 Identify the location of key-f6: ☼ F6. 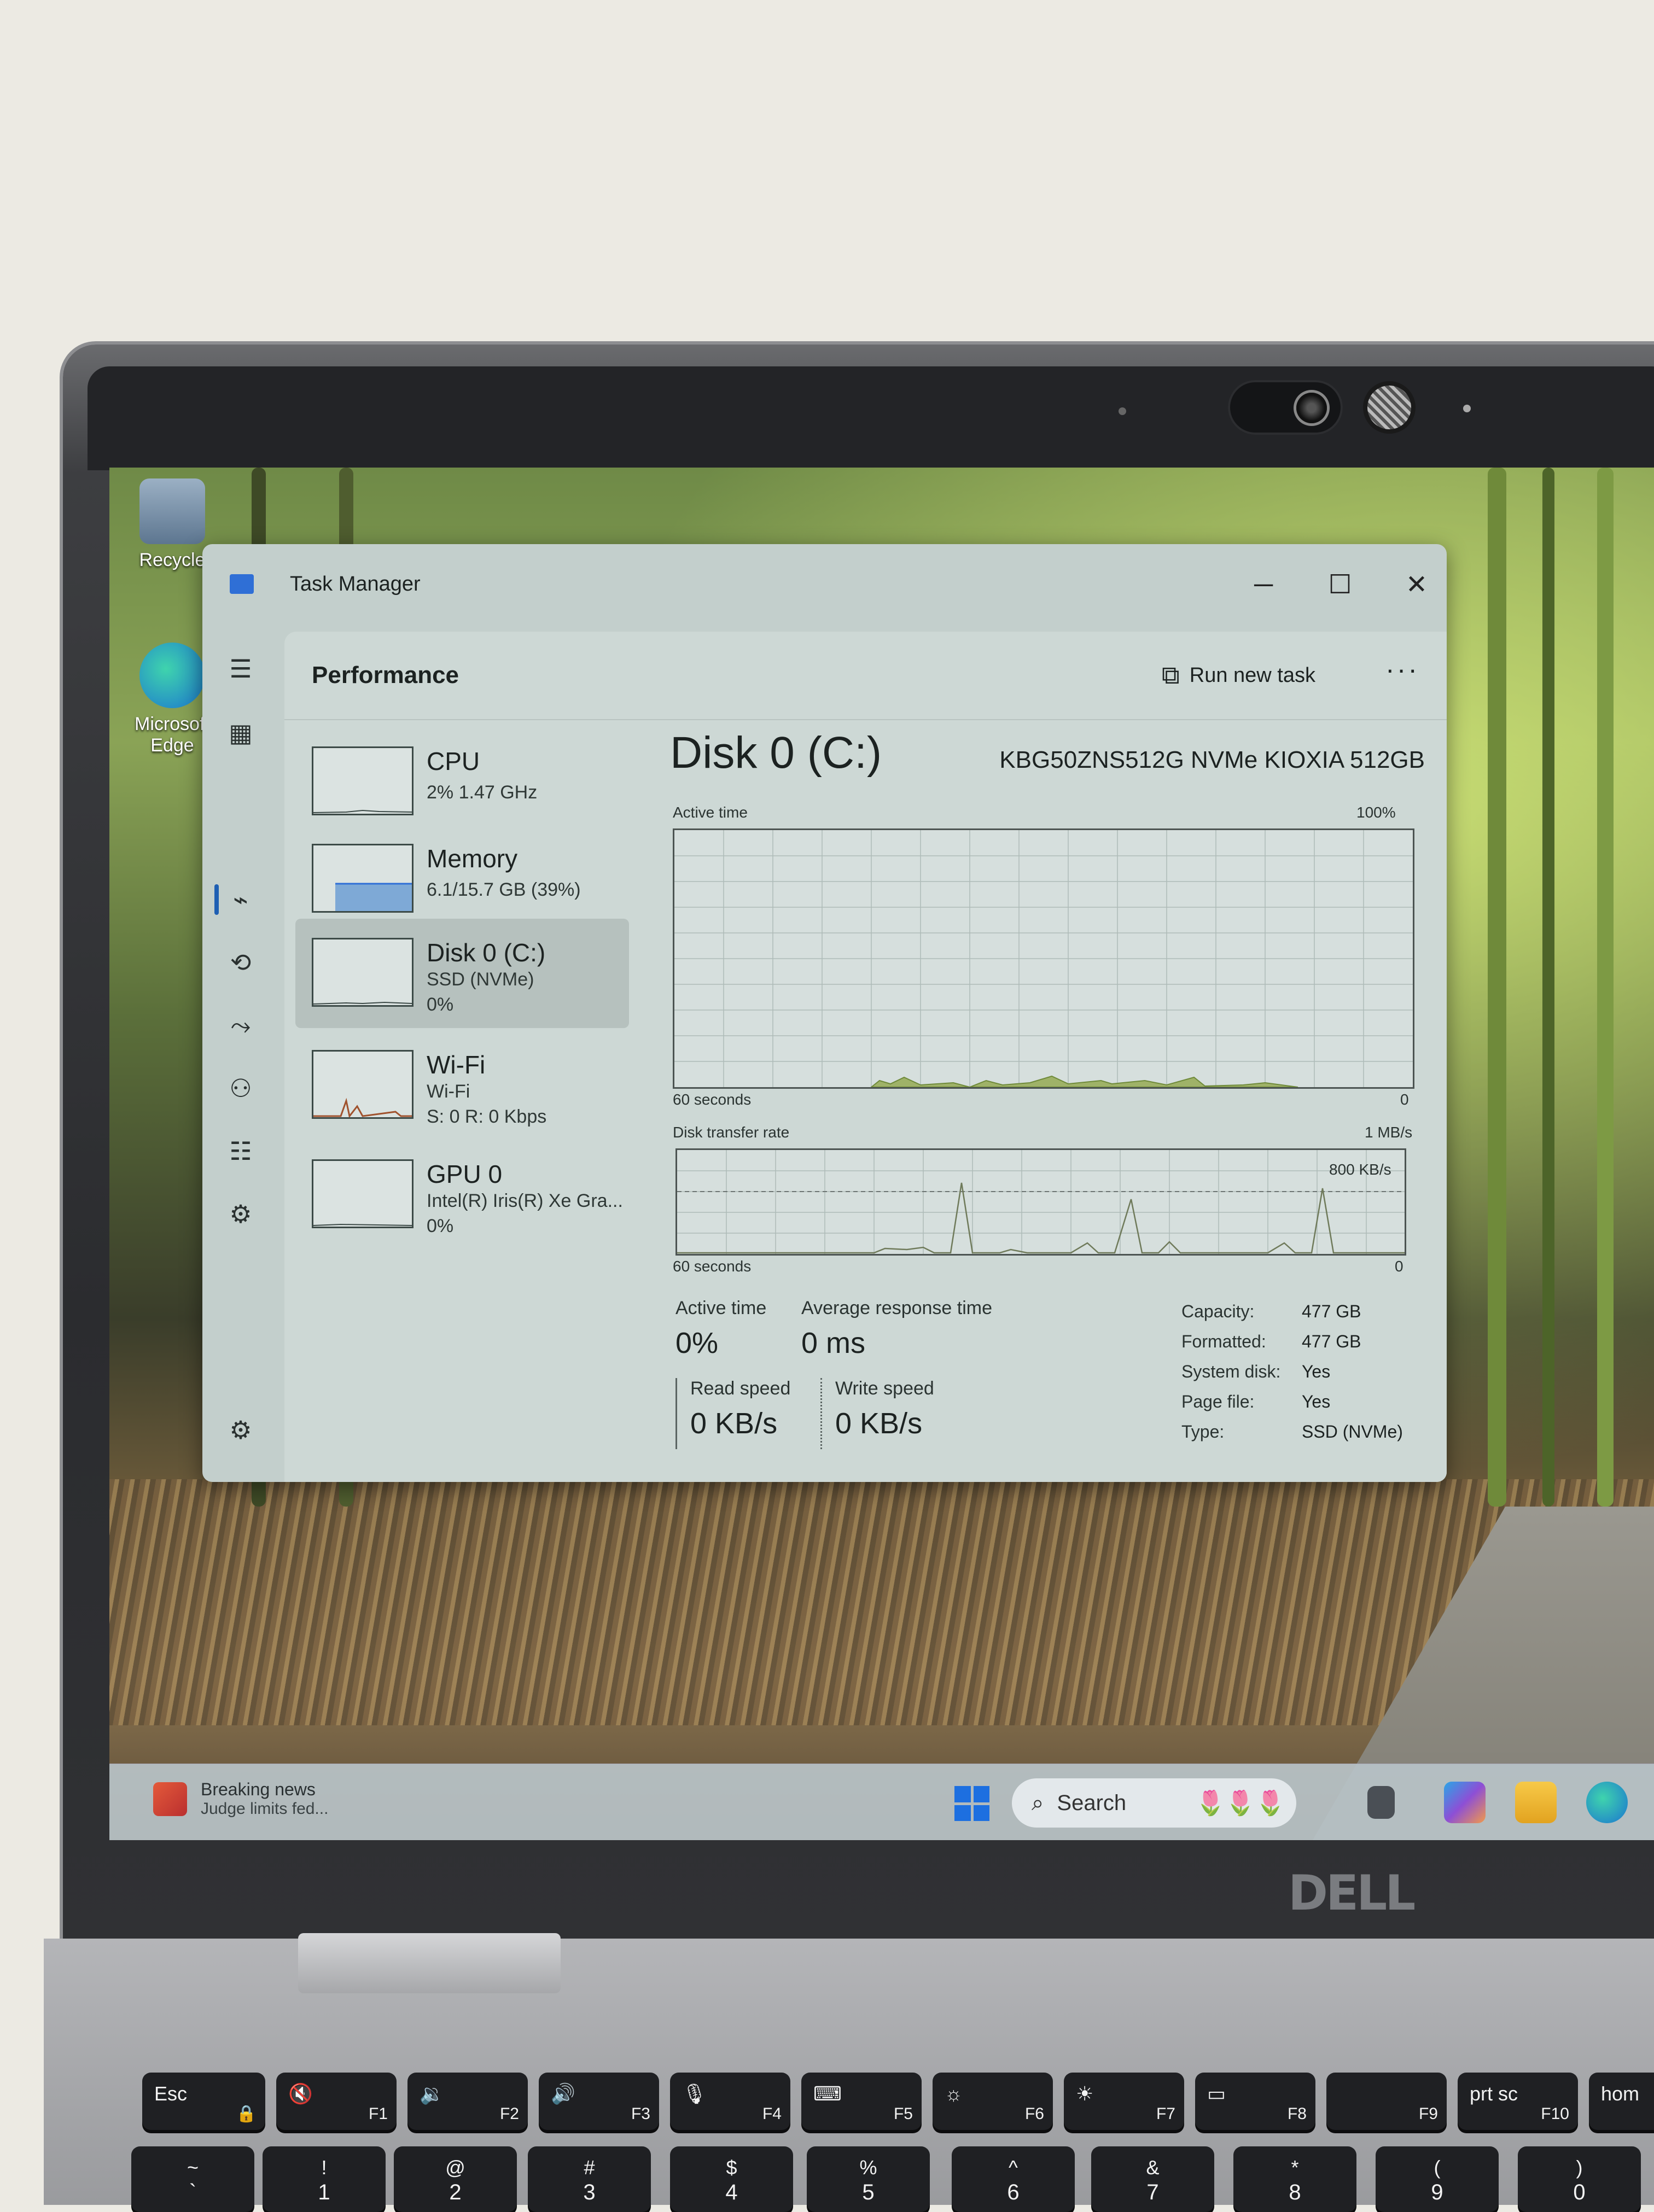
(993, 2101).